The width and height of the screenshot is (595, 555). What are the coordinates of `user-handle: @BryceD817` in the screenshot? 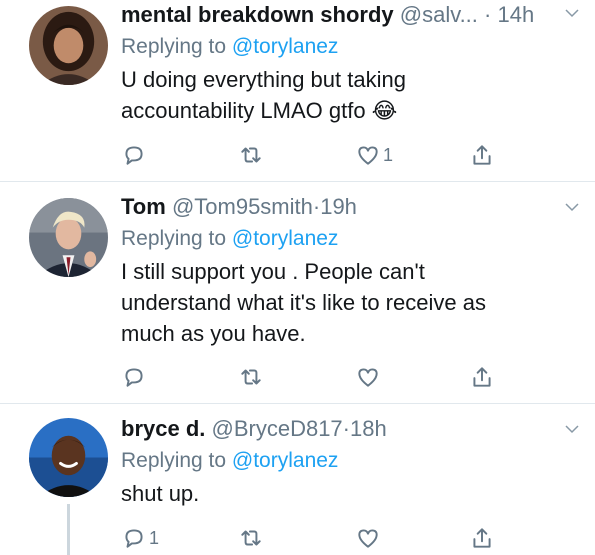 It's located at (277, 428).